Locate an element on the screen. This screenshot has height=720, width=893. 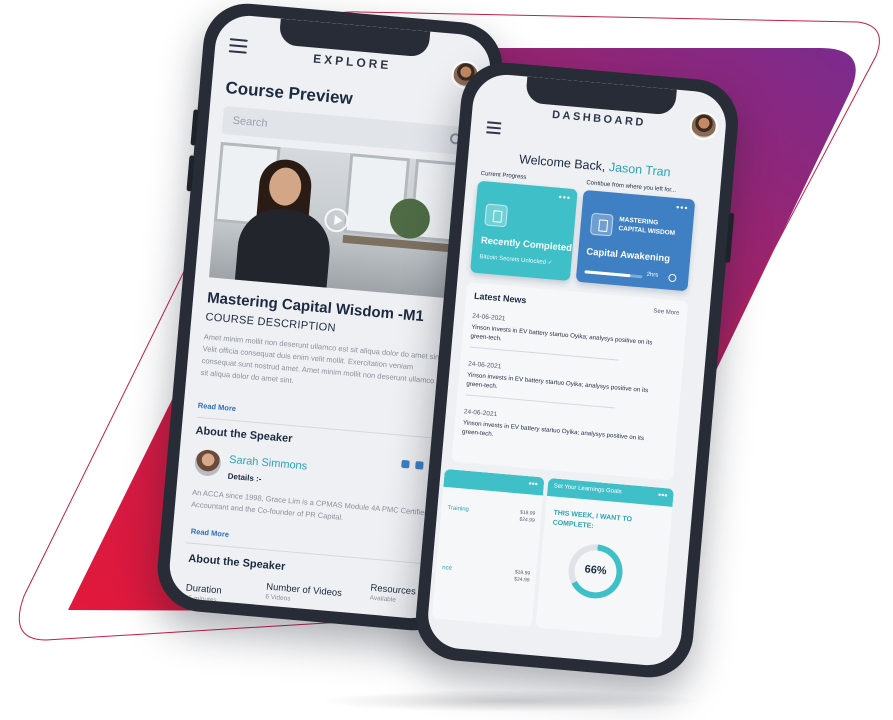
phone-icon is located at coordinates (405, 464).